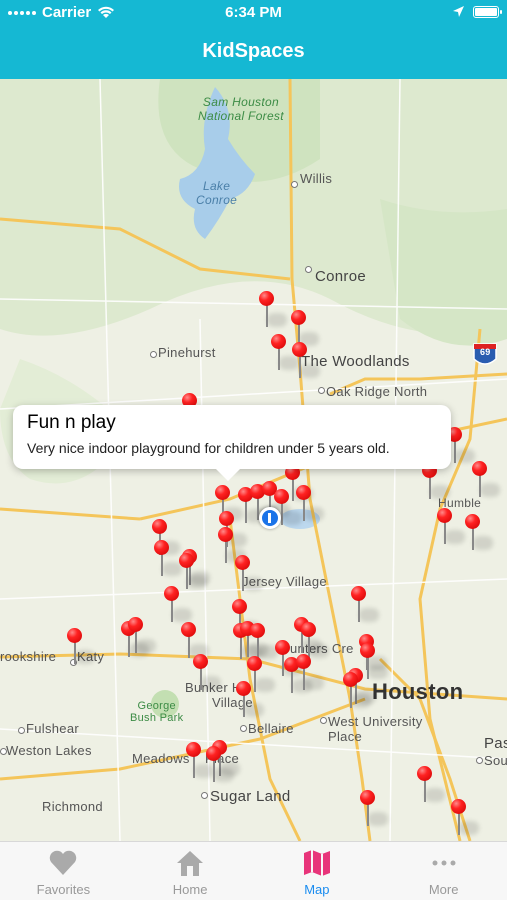 The image size is (507, 900). Describe the element at coordinates (157, 712) in the screenshot. I see `map-label-george-bush-park: George Bush Park` at that location.